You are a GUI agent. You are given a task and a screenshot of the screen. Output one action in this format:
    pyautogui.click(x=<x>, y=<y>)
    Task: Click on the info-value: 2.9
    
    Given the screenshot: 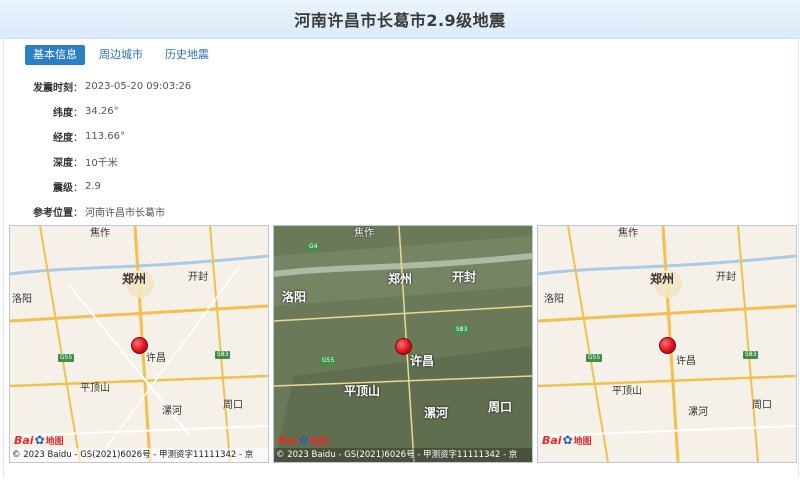 What is the action you would take?
    pyautogui.click(x=93, y=186)
    